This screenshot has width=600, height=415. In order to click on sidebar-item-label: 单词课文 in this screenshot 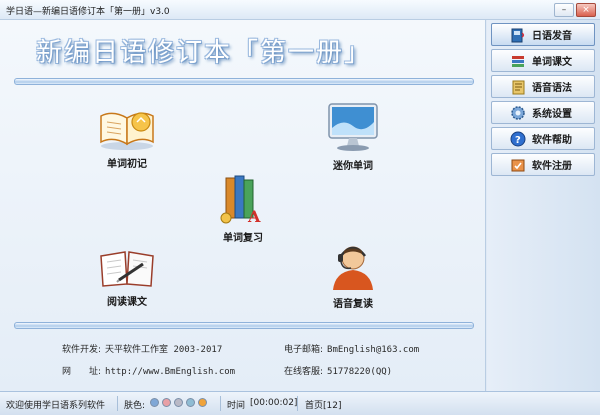, I will do `click(552, 62)`.